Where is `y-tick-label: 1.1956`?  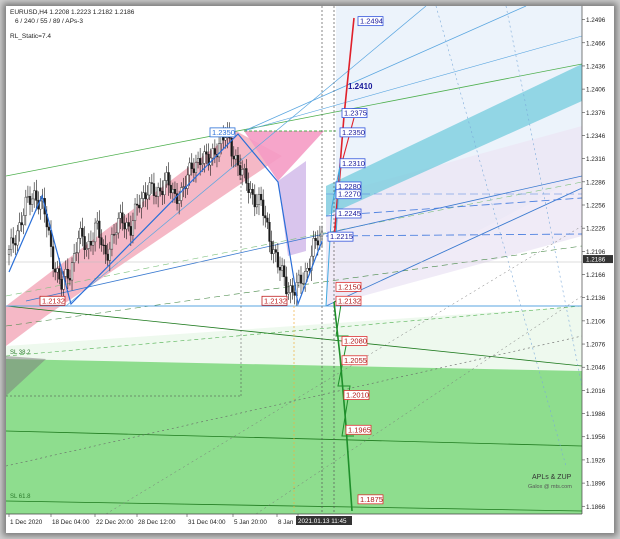
y-tick-label: 1.1956 is located at coordinates (596, 437).